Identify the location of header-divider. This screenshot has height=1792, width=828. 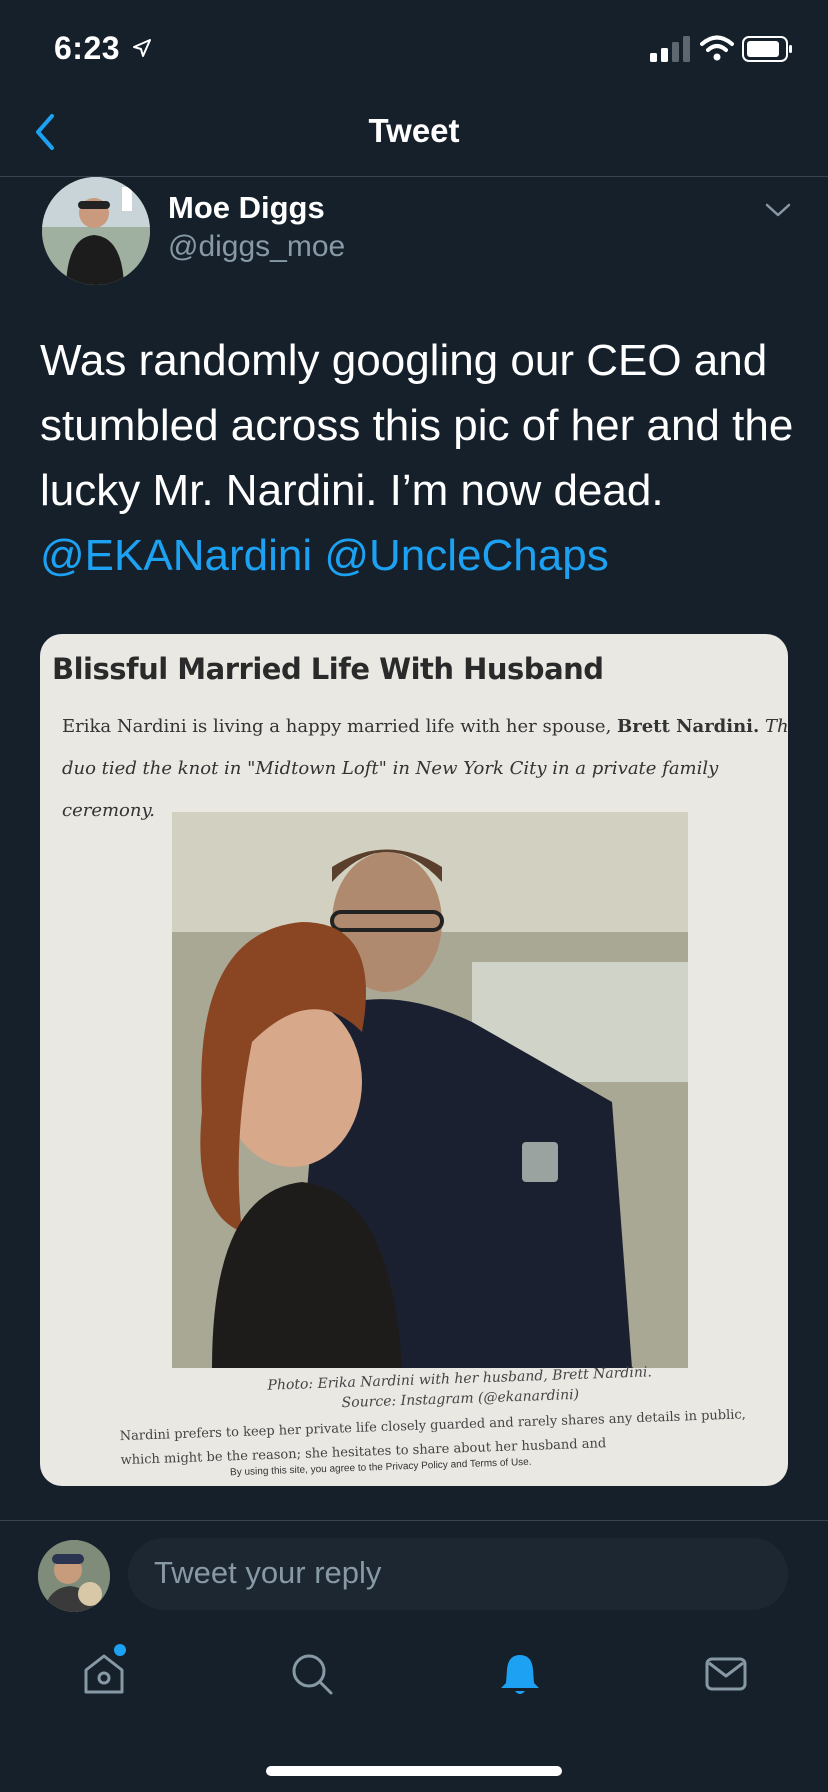
(414, 176).